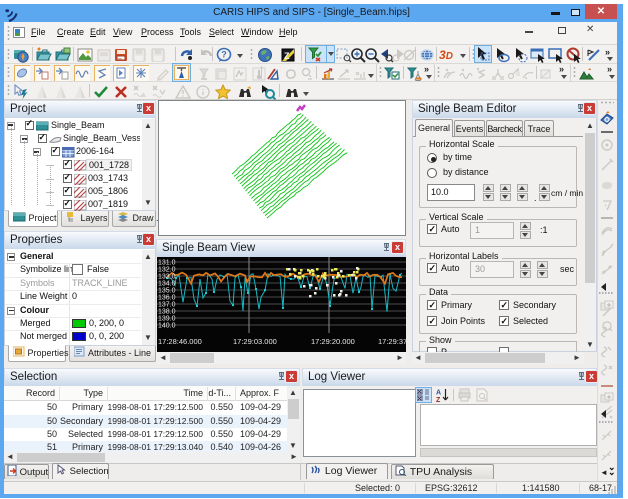 Image resolution: width=628 pixels, height=499 pixels. Describe the element at coordinates (167, 284) in the screenshot. I see `svg-text: 134.0` at that location.